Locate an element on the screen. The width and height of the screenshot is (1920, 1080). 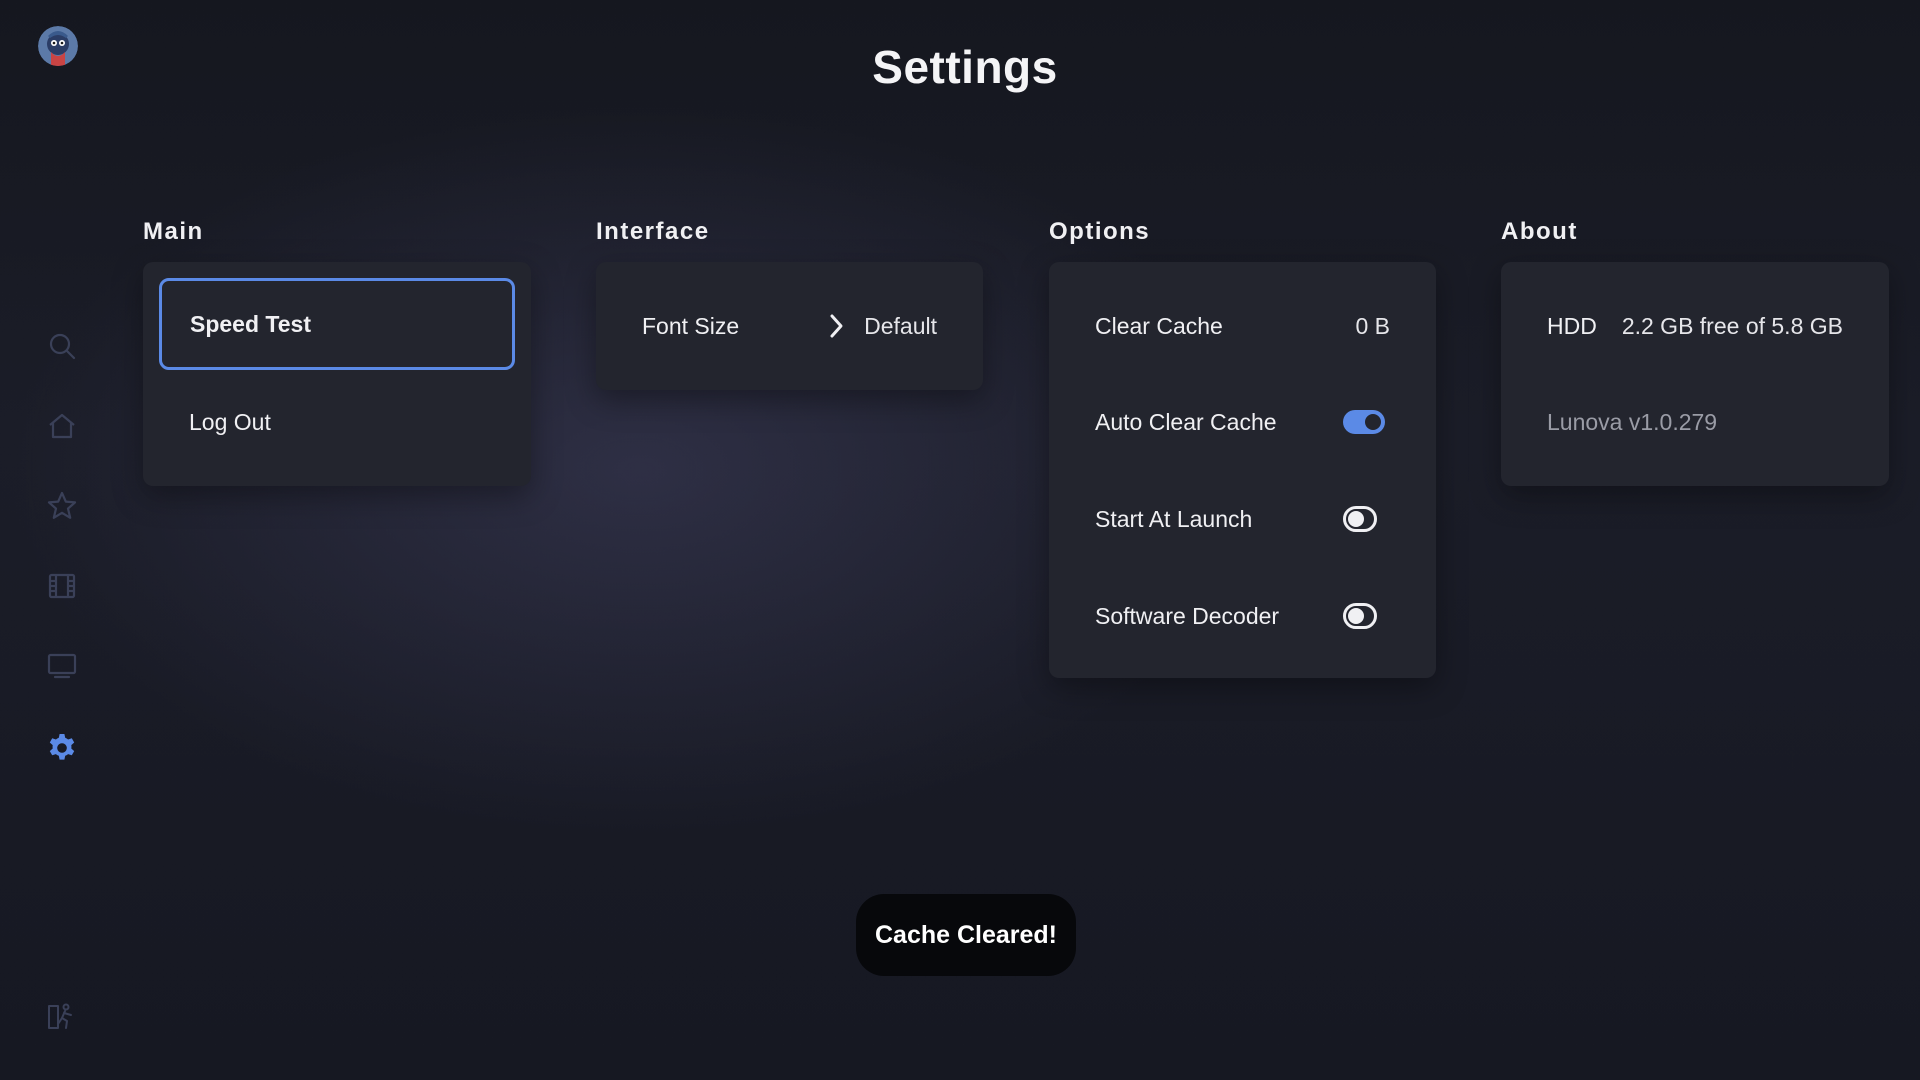
version-row: Lunova v1.0.279 is located at coordinates (1695, 422).